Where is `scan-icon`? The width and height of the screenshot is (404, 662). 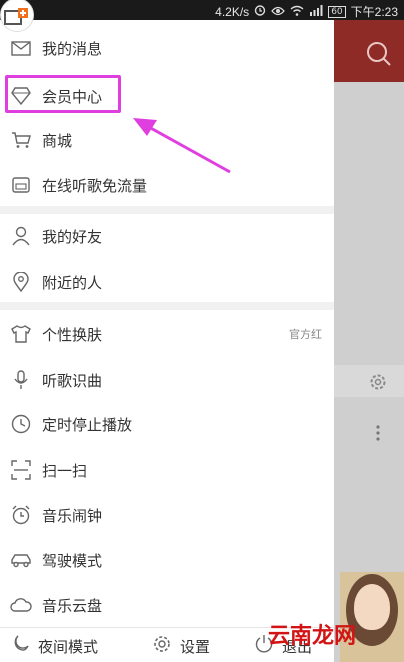 scan-icon is located at coordinates (21, 470).